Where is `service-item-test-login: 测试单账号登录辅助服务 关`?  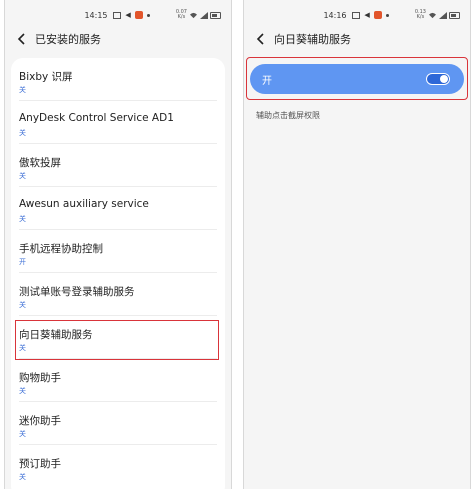 service-item-test-login: 测试单账号登录辅助服务 关 is located at coordinates (118, 294).